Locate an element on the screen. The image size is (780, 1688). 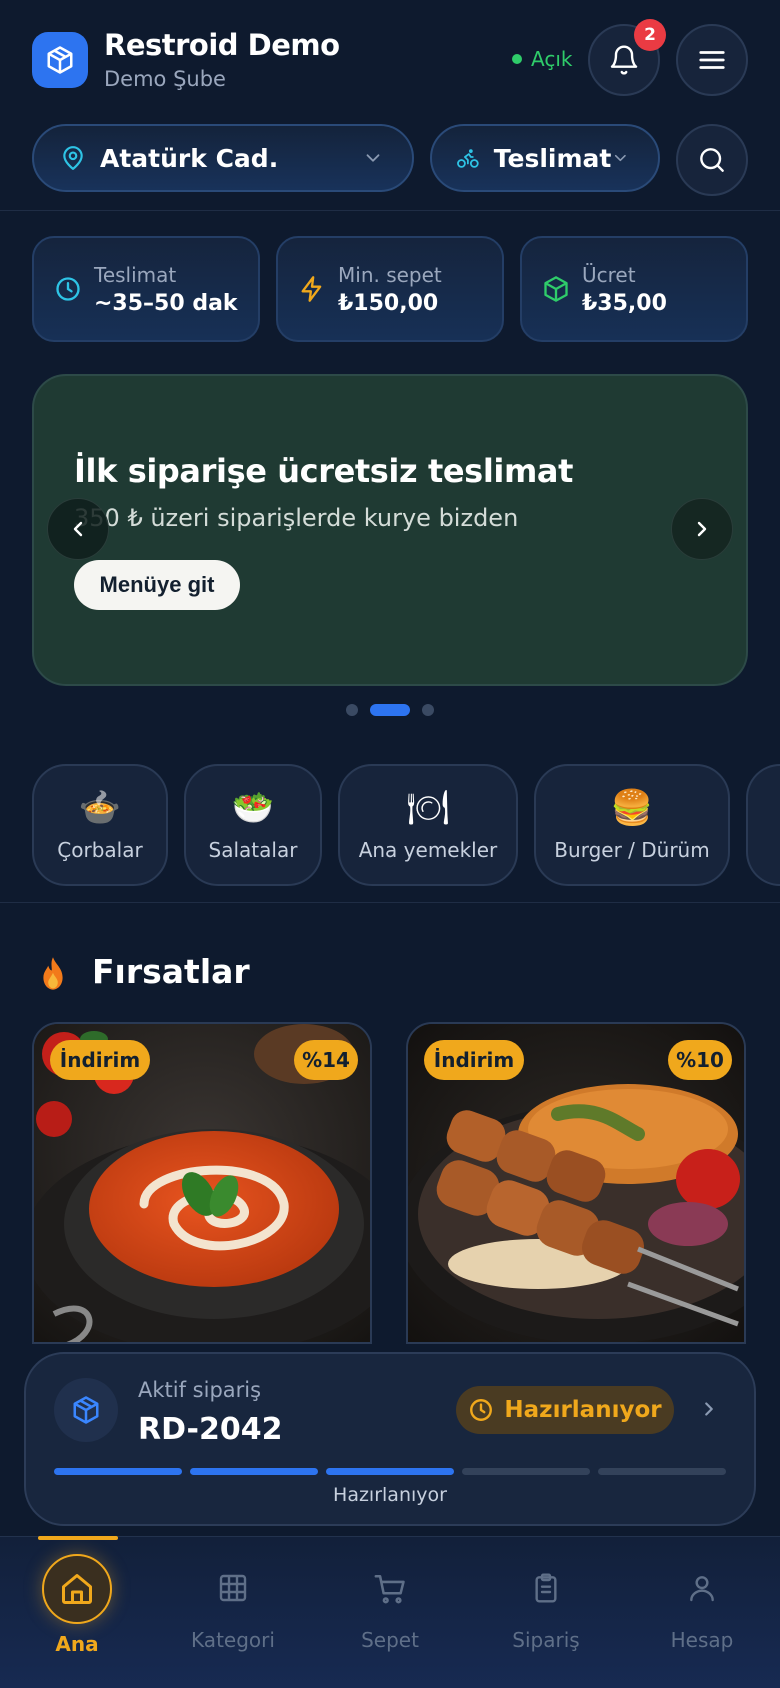
deals-title: Fırsatlar is located at coordinates (171, 971).